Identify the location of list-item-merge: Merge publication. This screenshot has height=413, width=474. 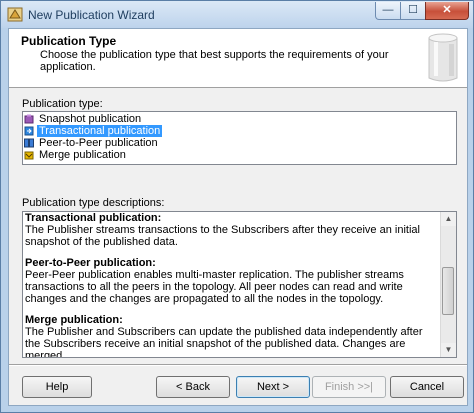
(239, 155).